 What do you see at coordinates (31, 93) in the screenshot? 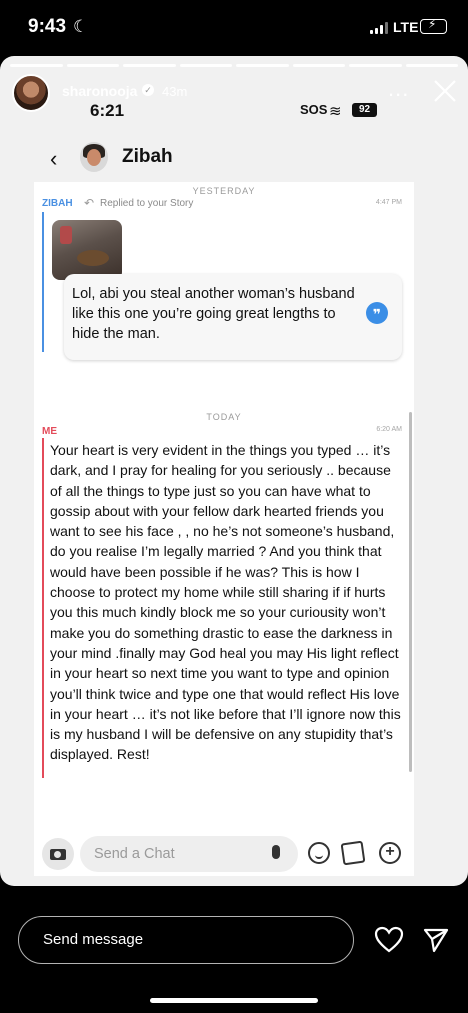
I see `story-avatar` at bounding box center [31, 93].